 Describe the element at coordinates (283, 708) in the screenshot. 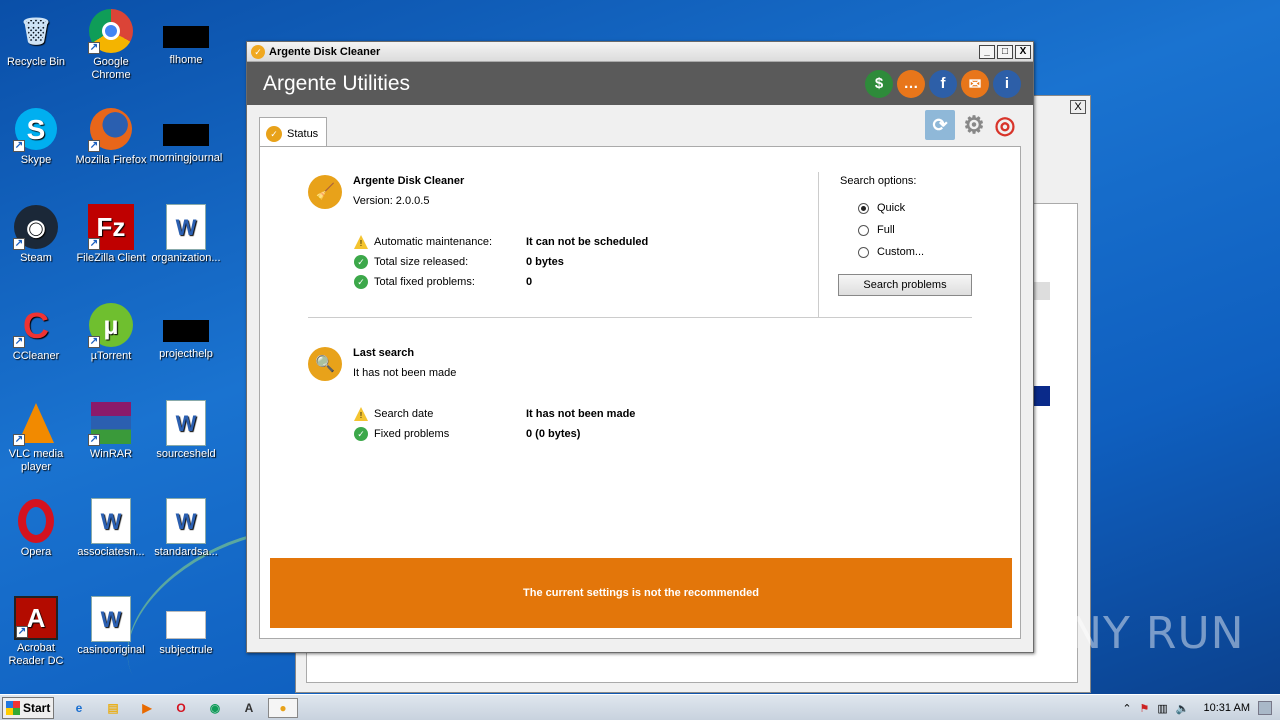

I see `argente-disk-cleaner-taskbar-icon: ●` at that location.